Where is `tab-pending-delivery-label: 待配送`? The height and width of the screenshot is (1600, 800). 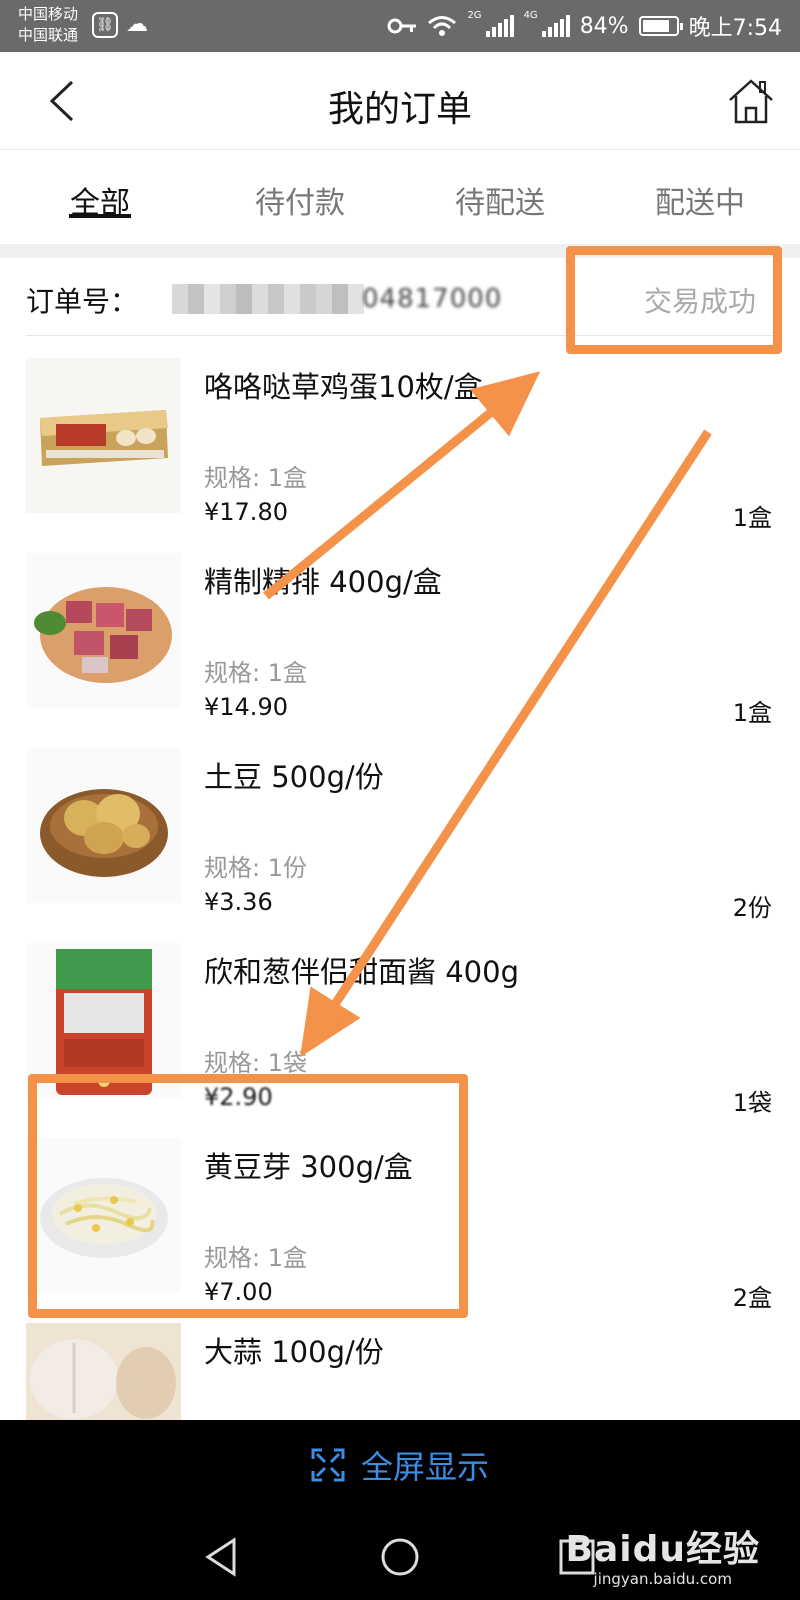 tab-pending-delivery-label: 待配送 is located at coordinates (500, 203).